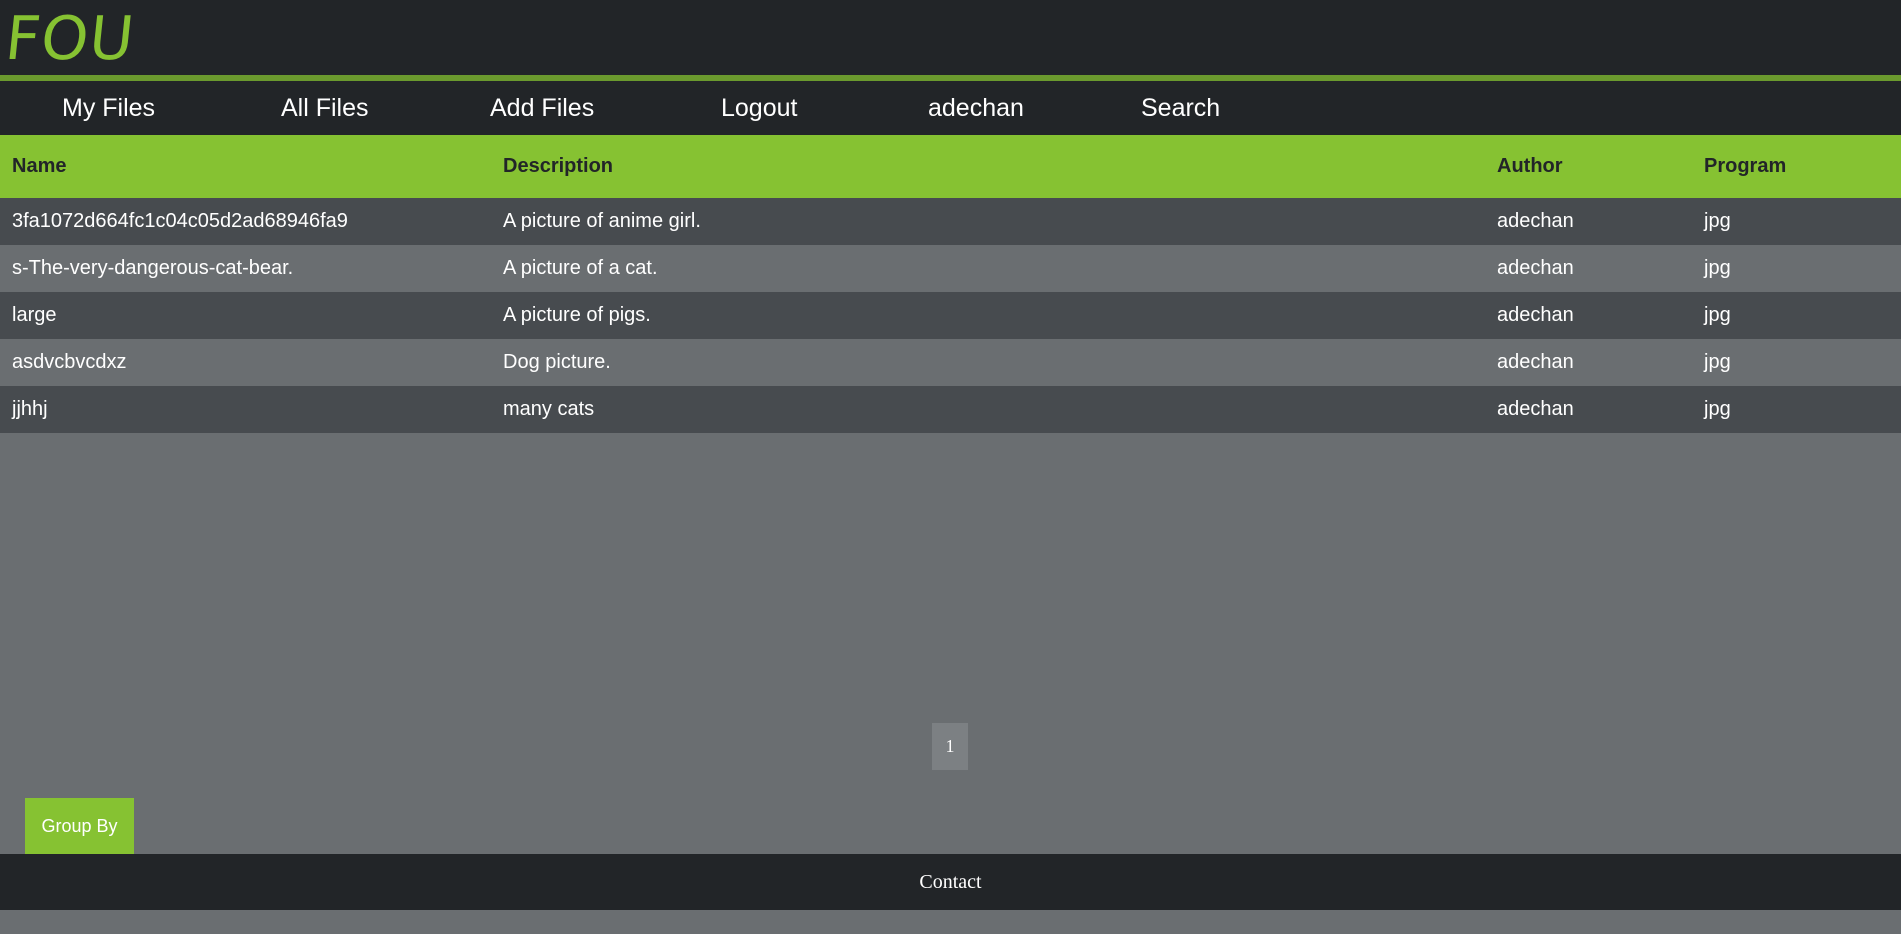 The image size is (1901, 934). What do you see at coordinates (325, 108) in the screenshot?
I see `nav-all-files: All Files` at bounding box center [325, 108].